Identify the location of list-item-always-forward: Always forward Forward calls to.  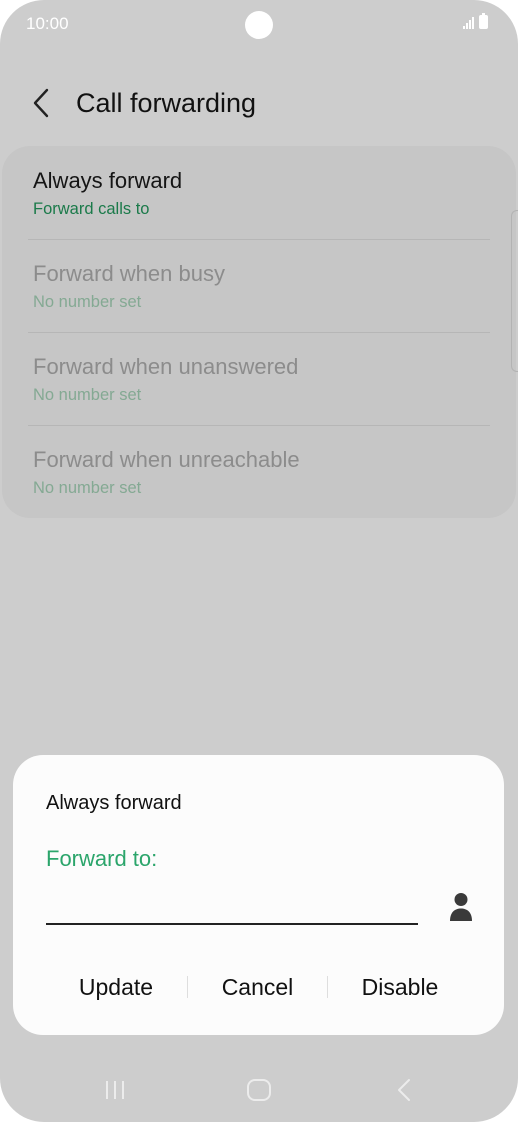
(259, 192).